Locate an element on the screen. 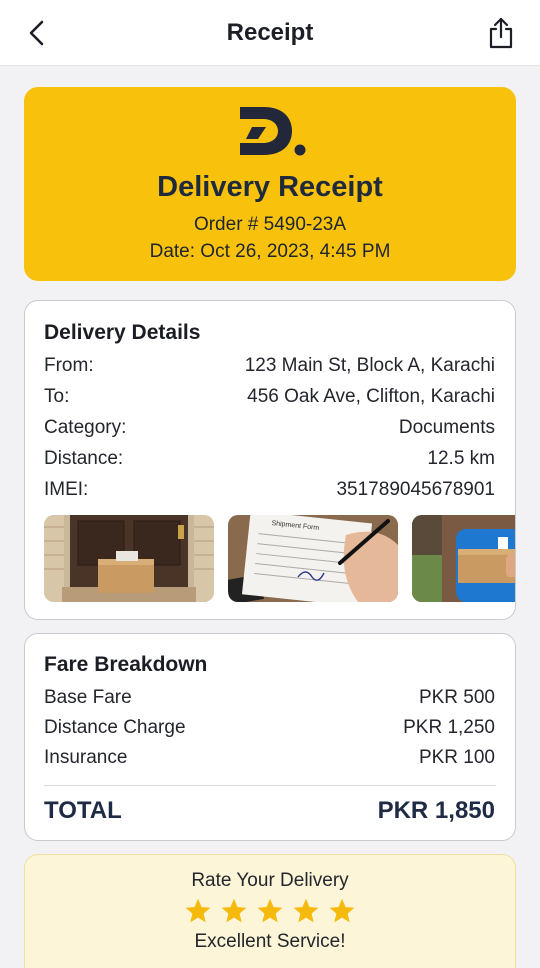 This screenshot has height=968, width=540. fare-total-row: TOTAL PKR 1,850 is located at coordinates (269, 811).